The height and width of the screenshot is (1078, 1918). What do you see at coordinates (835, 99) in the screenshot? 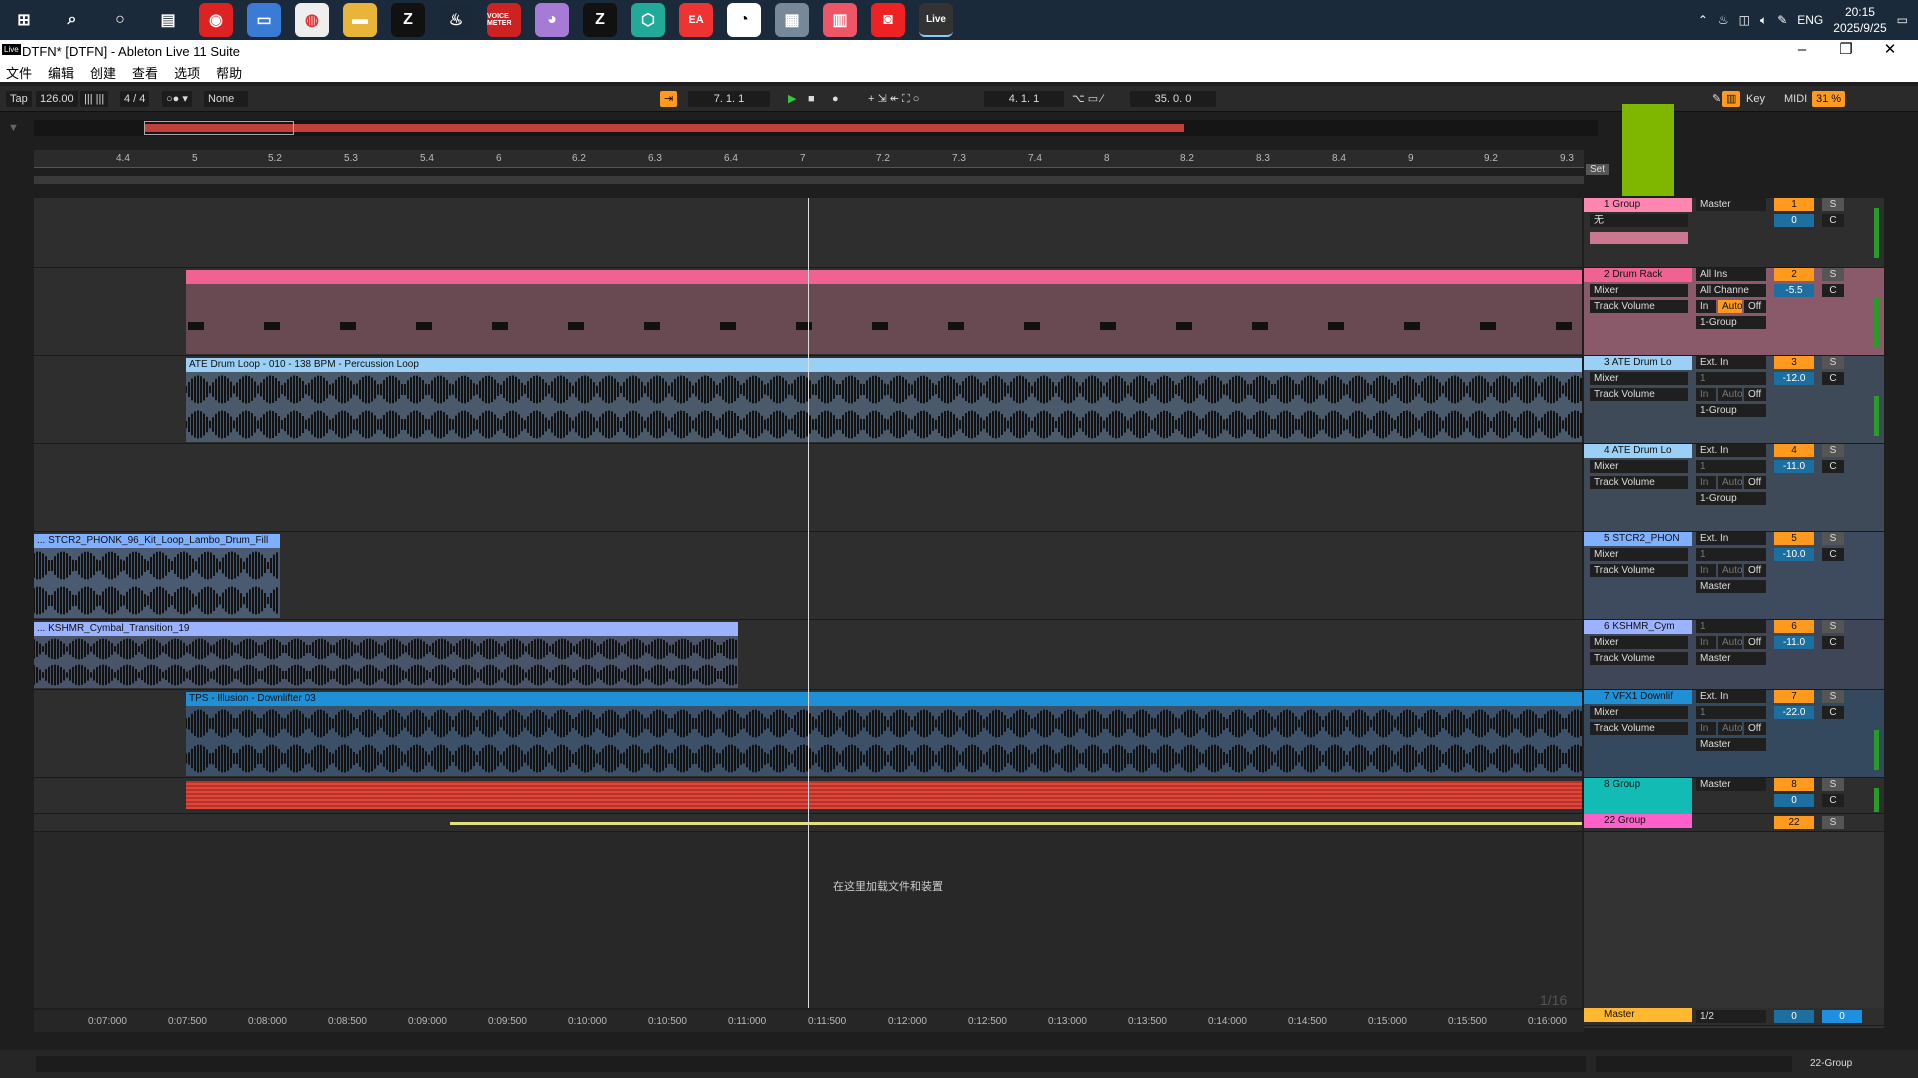
I see `record-button: ●` at bounding box center [835, 99].